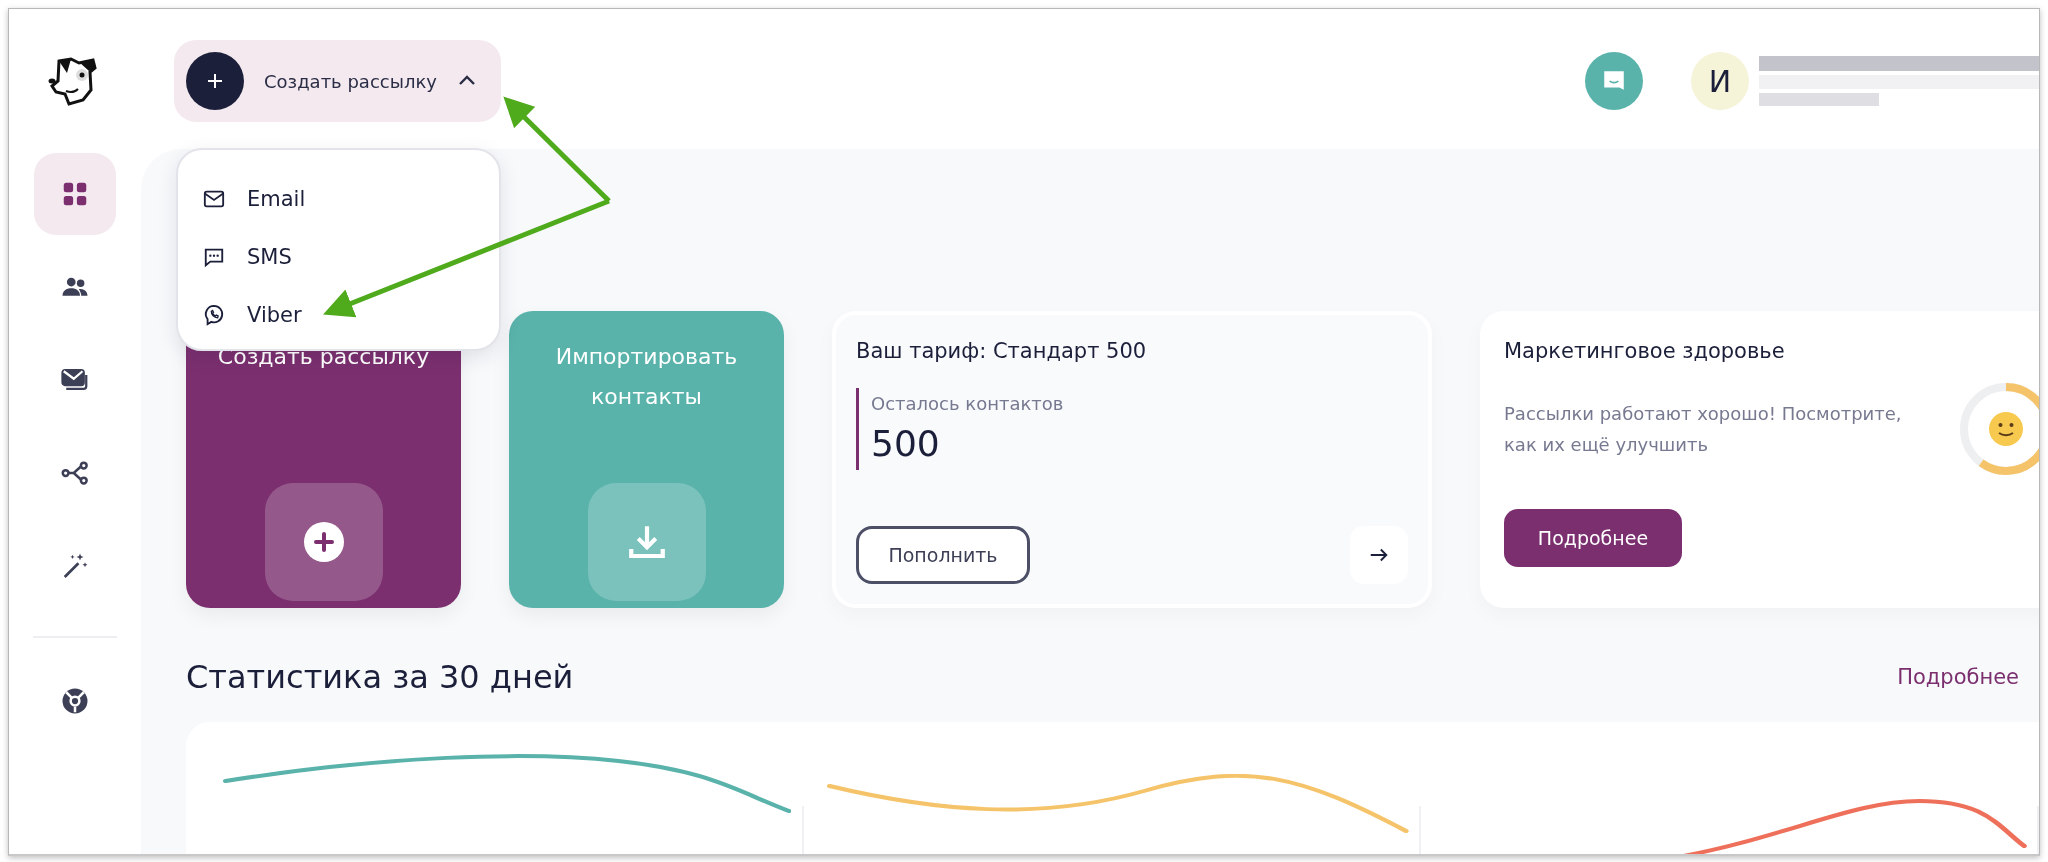 Image resolution: width=2048 pixels, height=862 pixels. Describe the element at coordinates (1132, 429) in the screenshot. I see `contacts-remaining: Осталось контактов 500` at that location.